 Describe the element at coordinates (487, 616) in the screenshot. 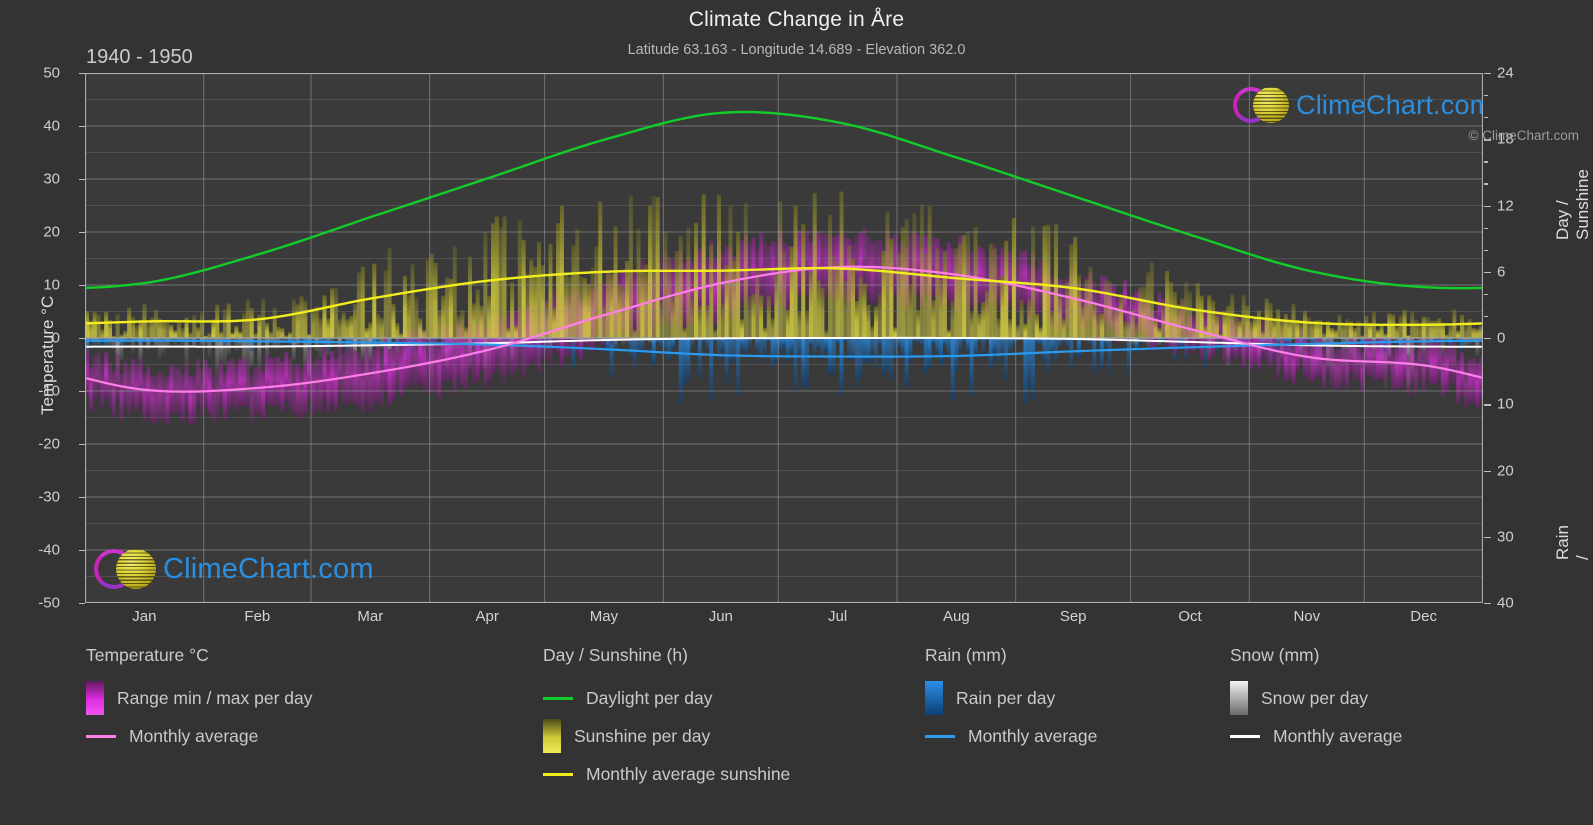

I see `x-axis-tick: Apr` at that location.